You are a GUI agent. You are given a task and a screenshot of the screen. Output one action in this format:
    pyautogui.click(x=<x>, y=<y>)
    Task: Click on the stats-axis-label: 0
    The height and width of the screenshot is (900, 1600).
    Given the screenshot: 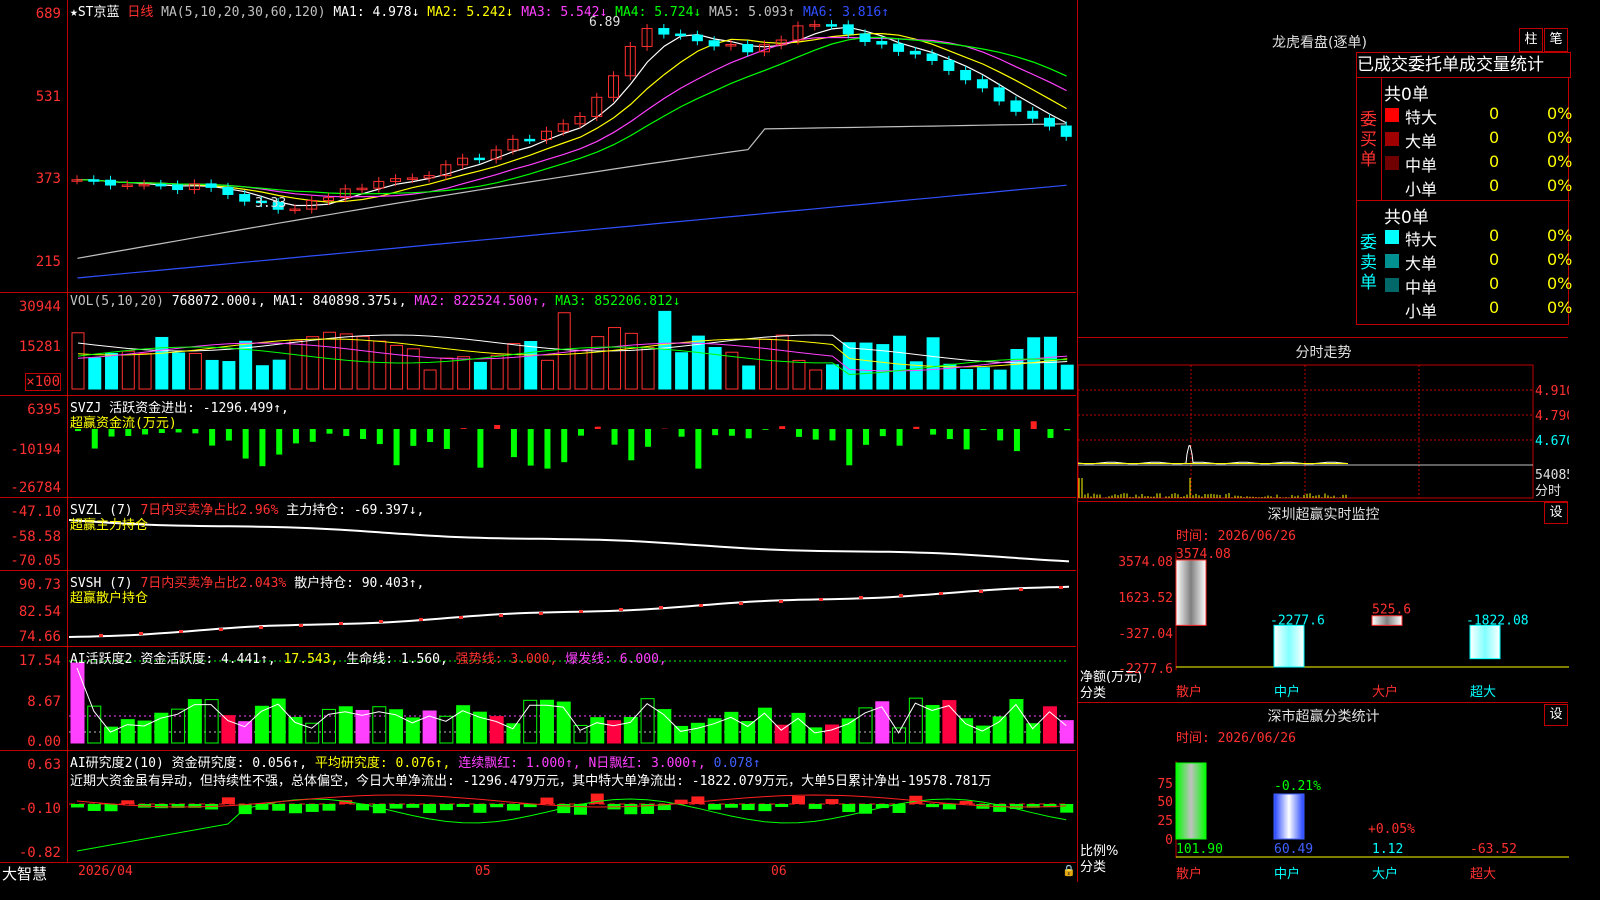 What is the action you would take?
    pyautogui.click(x=1169, y=840)
    